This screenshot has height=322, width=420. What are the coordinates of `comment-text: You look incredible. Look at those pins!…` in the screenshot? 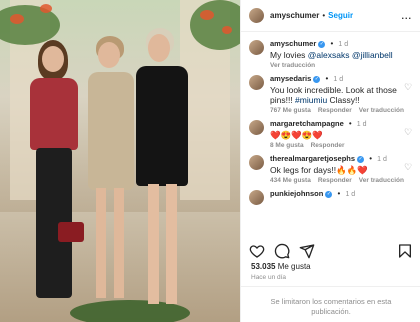 It's located at (333, 95).